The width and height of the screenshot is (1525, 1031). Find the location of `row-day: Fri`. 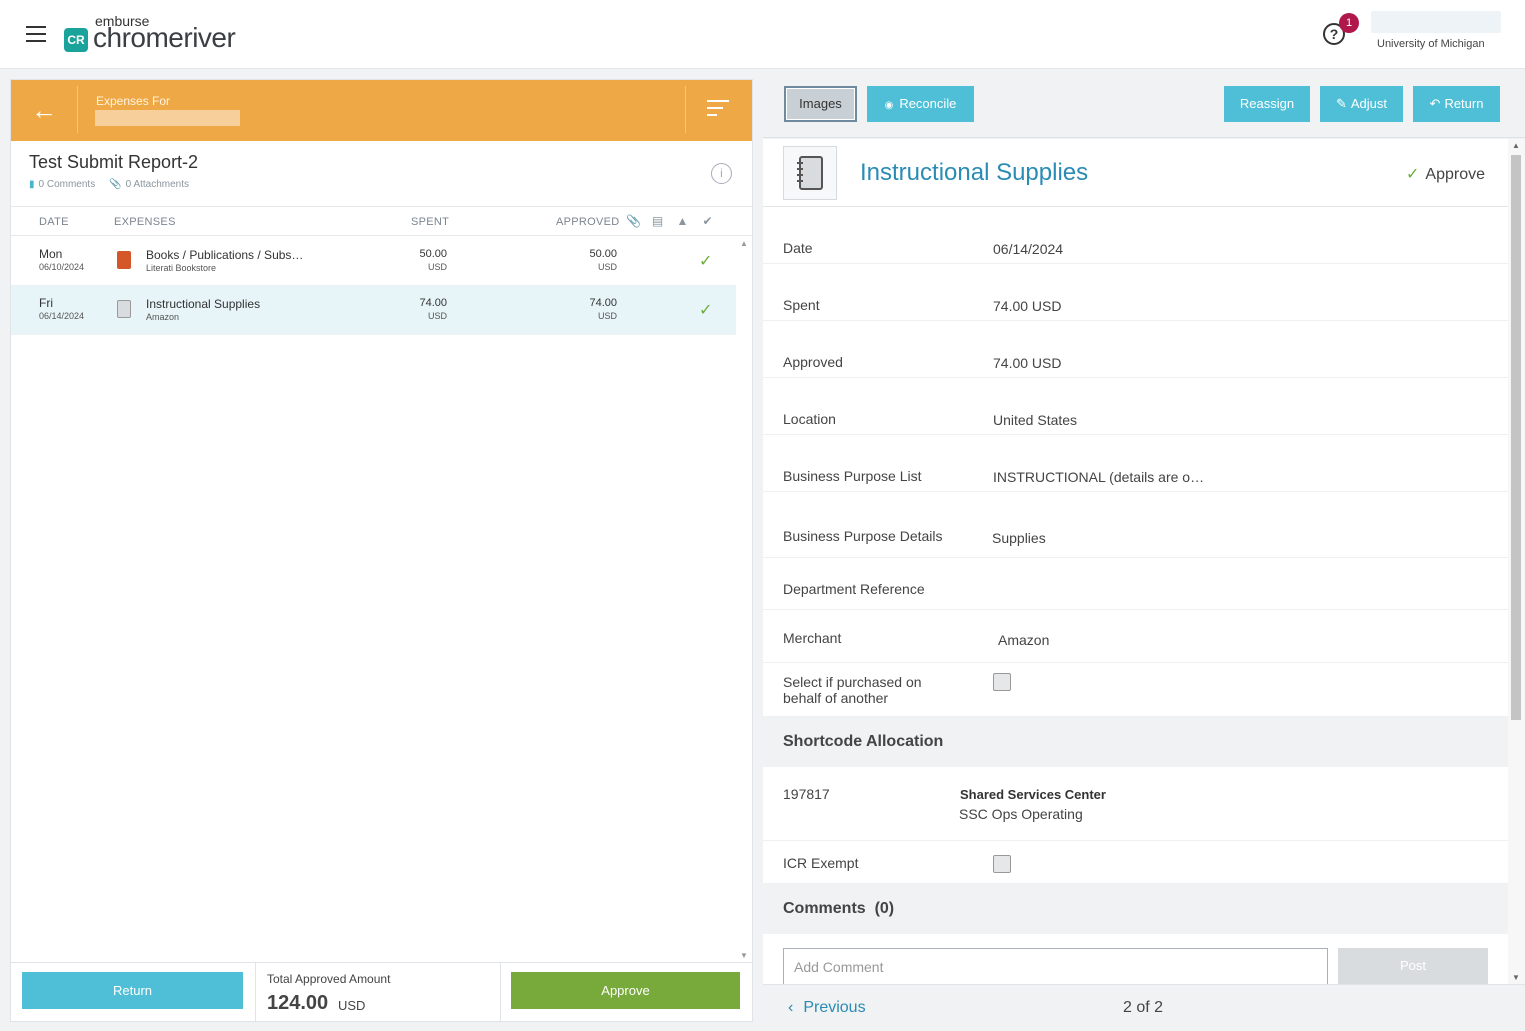

row-day: Fri is located at coordinates (46, 303).